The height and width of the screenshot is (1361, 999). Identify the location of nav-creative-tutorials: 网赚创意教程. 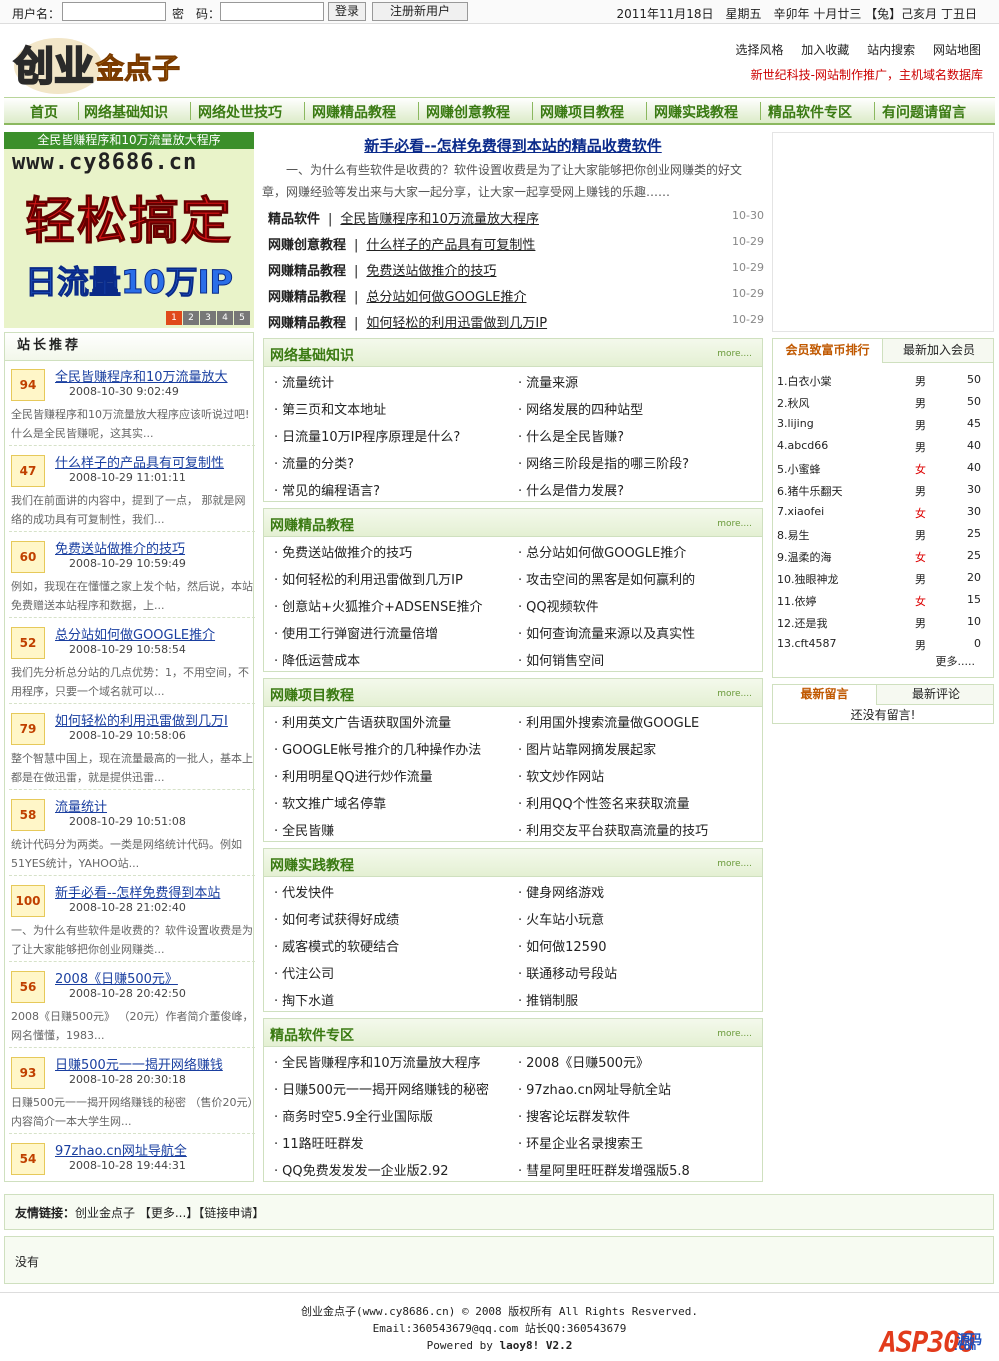
(468, 112).